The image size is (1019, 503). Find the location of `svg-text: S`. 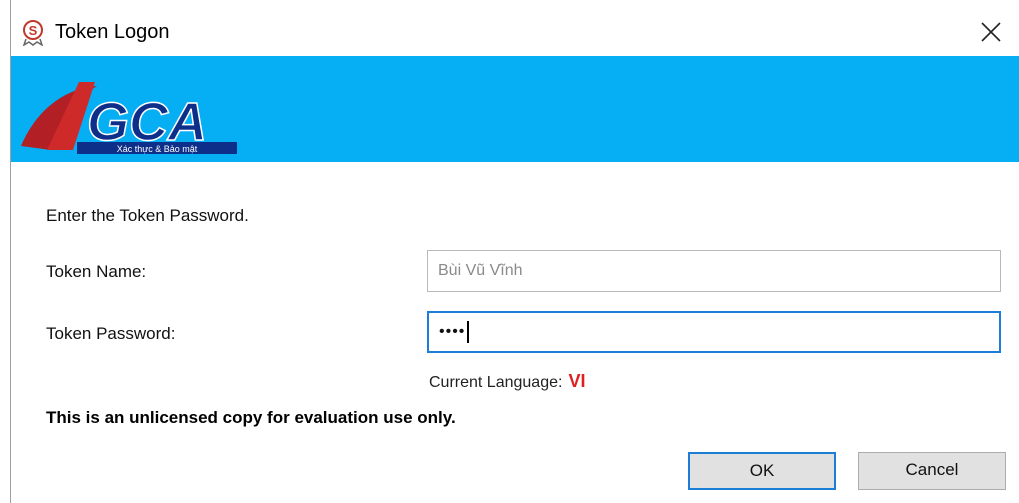

svg-text: S is located at coordinates (33, 30).